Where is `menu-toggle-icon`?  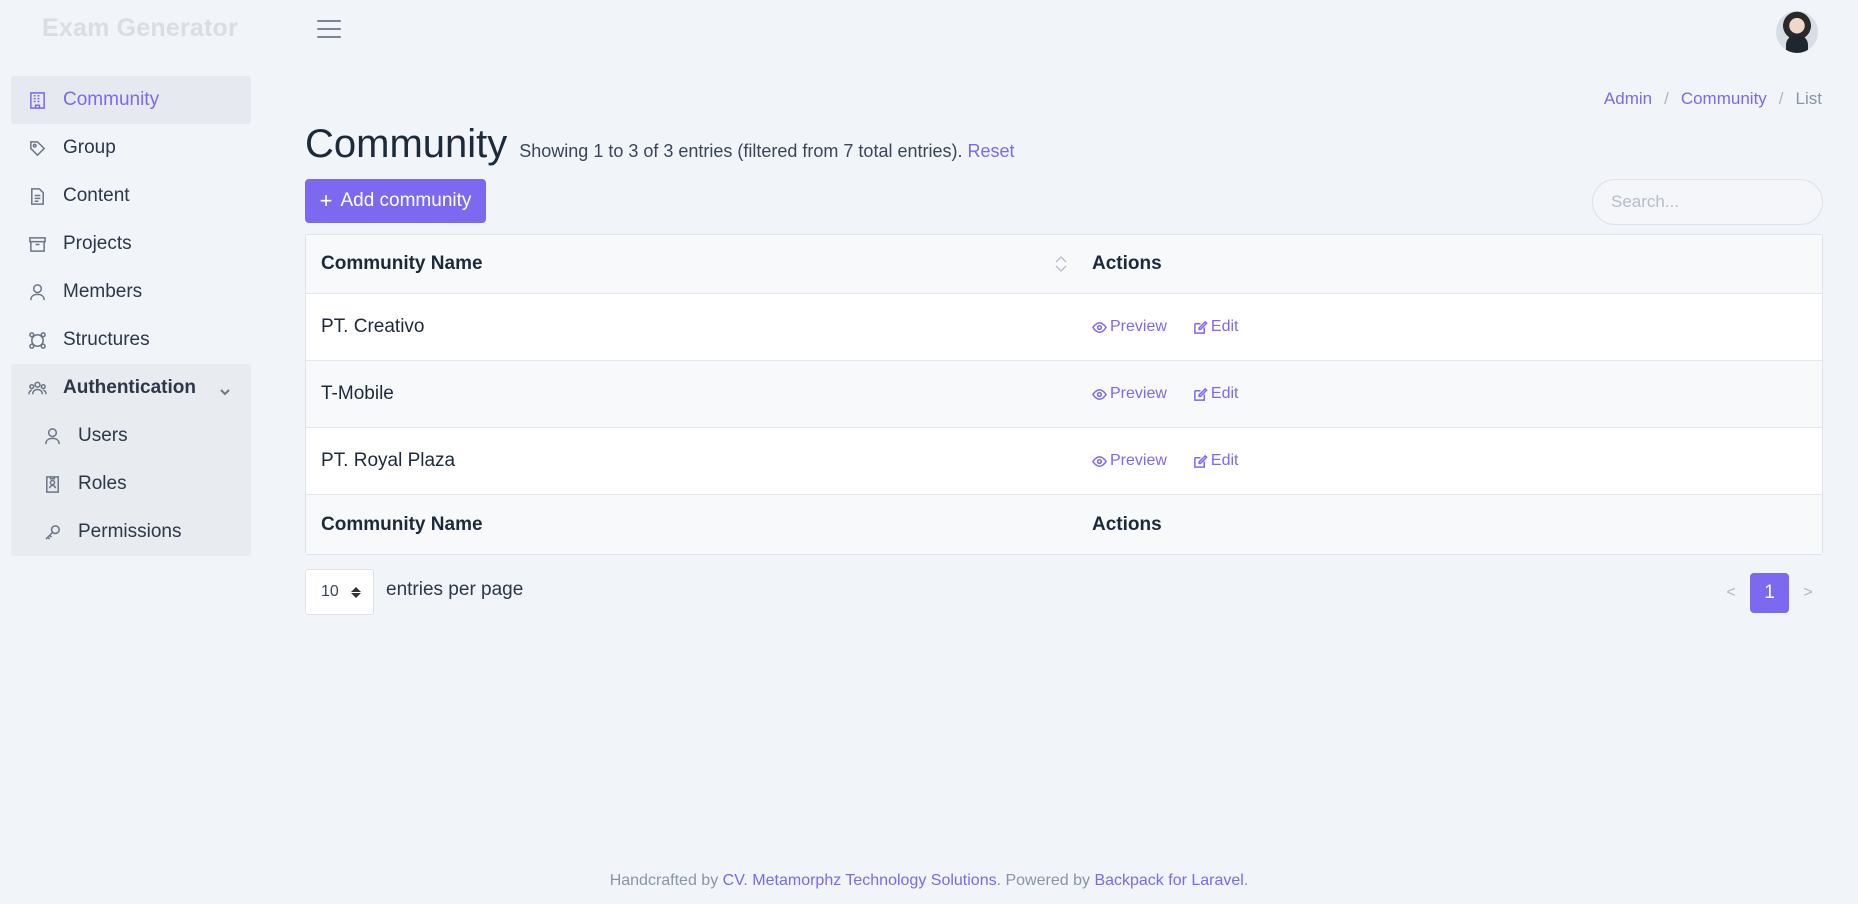 menu-toggle-icon is located at coordinates (329, 30).